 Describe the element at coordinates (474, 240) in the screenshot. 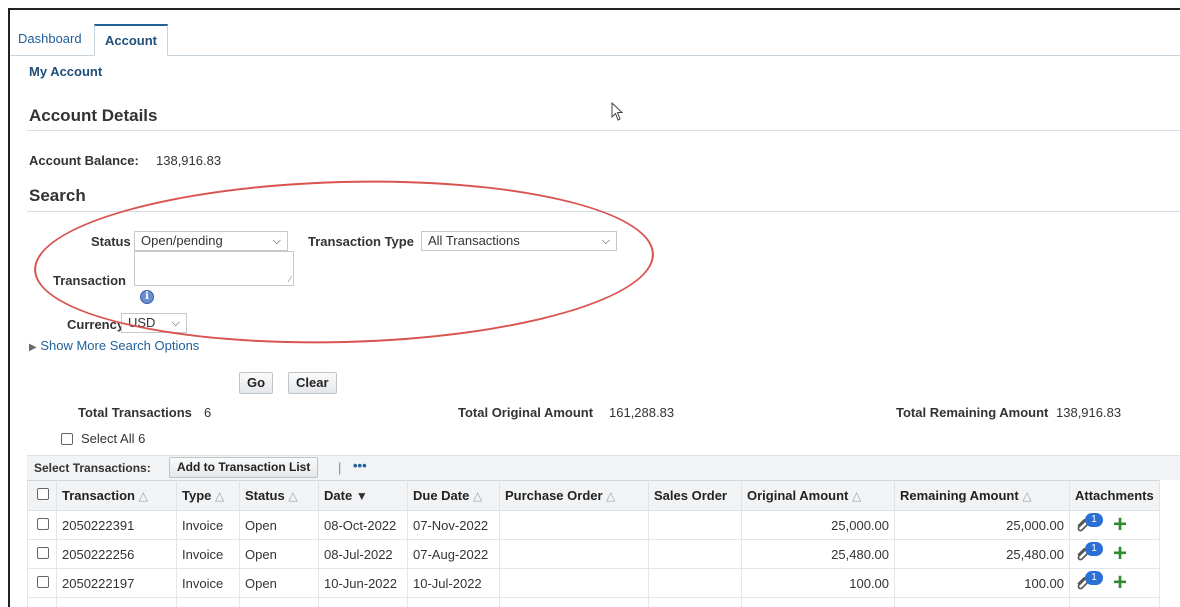

I see `transaction-type-value: All Transactions` at that location.